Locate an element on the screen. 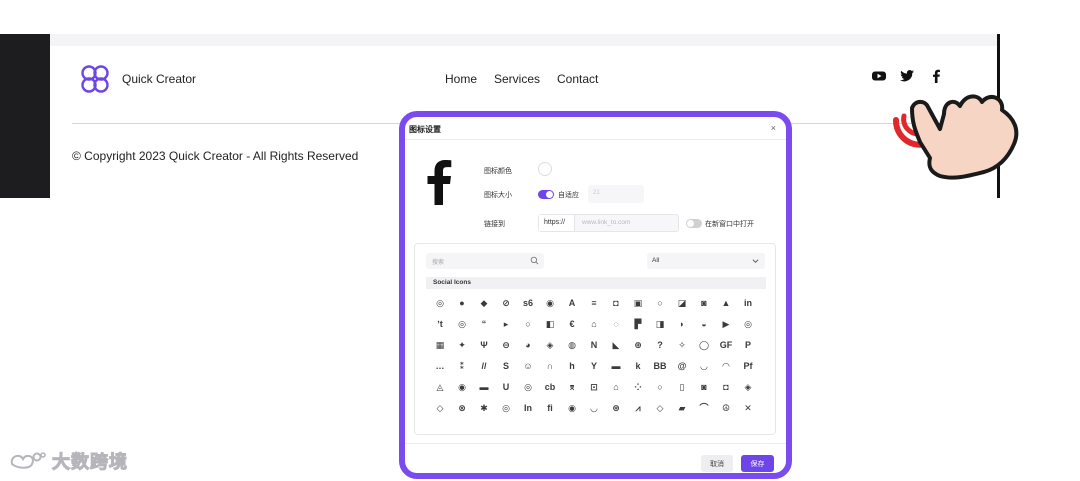 Image resolution: width=1080 pixels, height=481 pixels. icon-4-14: ◈ is located at coordinates (748, 387).